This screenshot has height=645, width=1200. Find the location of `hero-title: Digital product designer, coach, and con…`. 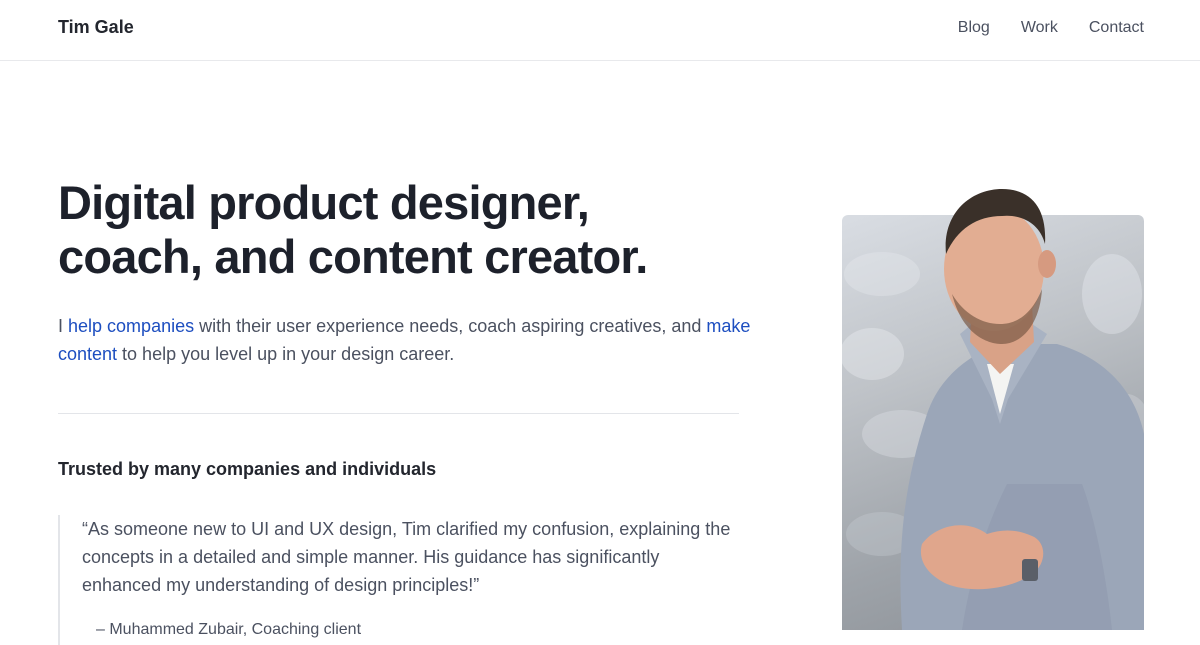

hero-title: Digital product designer, coach, and con… is located at coordinates (408, 230).